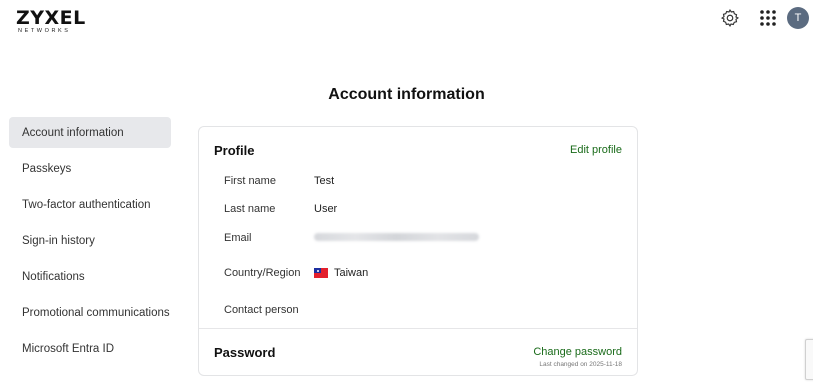 The image size is (813, 384). What do you see at coordinates (238, 238) in the screenshot?
I see `email-label: Email` at bounding box center [238, 238].